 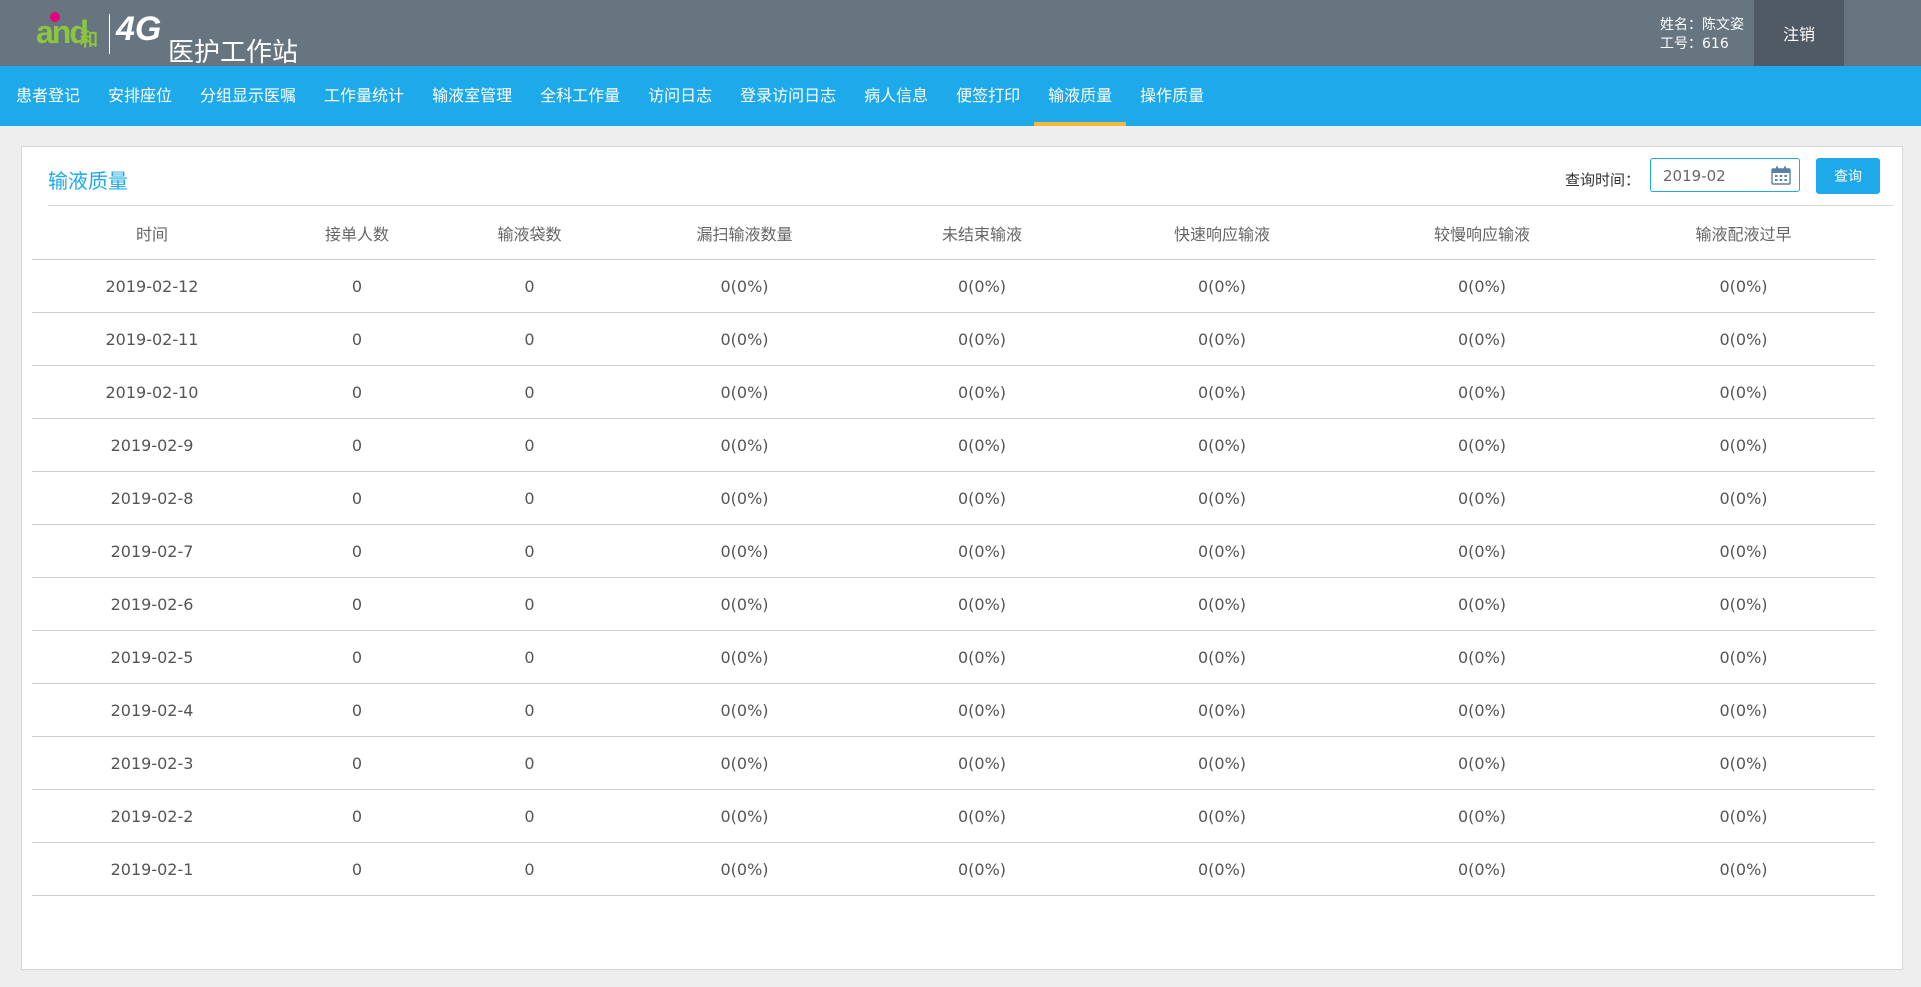 I want to click on column-header: 输液配液过早, so click(x=1743, y=233).